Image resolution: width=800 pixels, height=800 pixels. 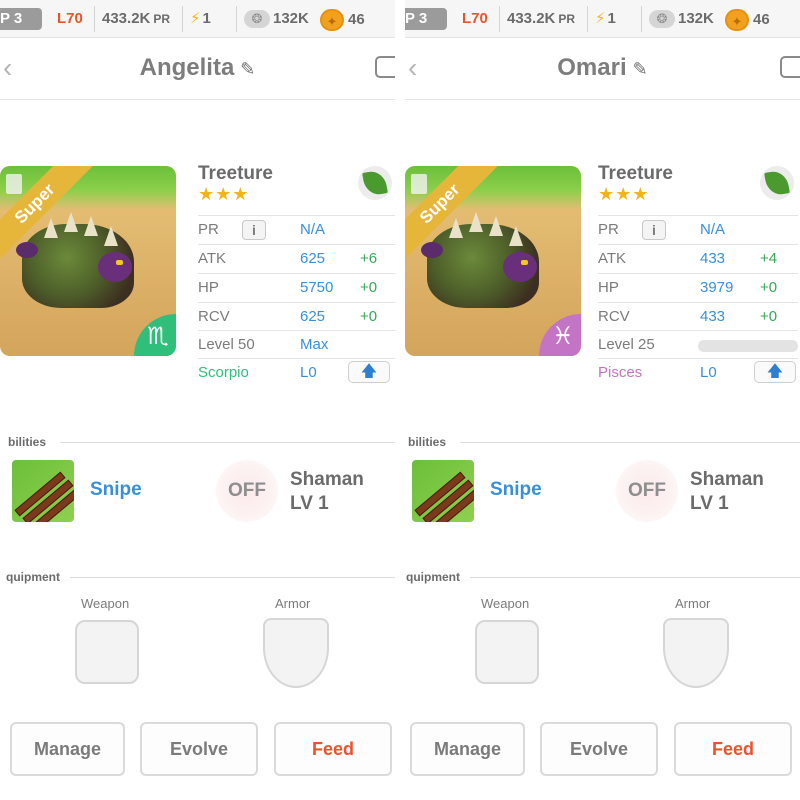 What do you see at coordinates (698, 287) in the screenshot?
I see `stat-row-hp: HP 3979 +0` at bounding box center [698, 287].